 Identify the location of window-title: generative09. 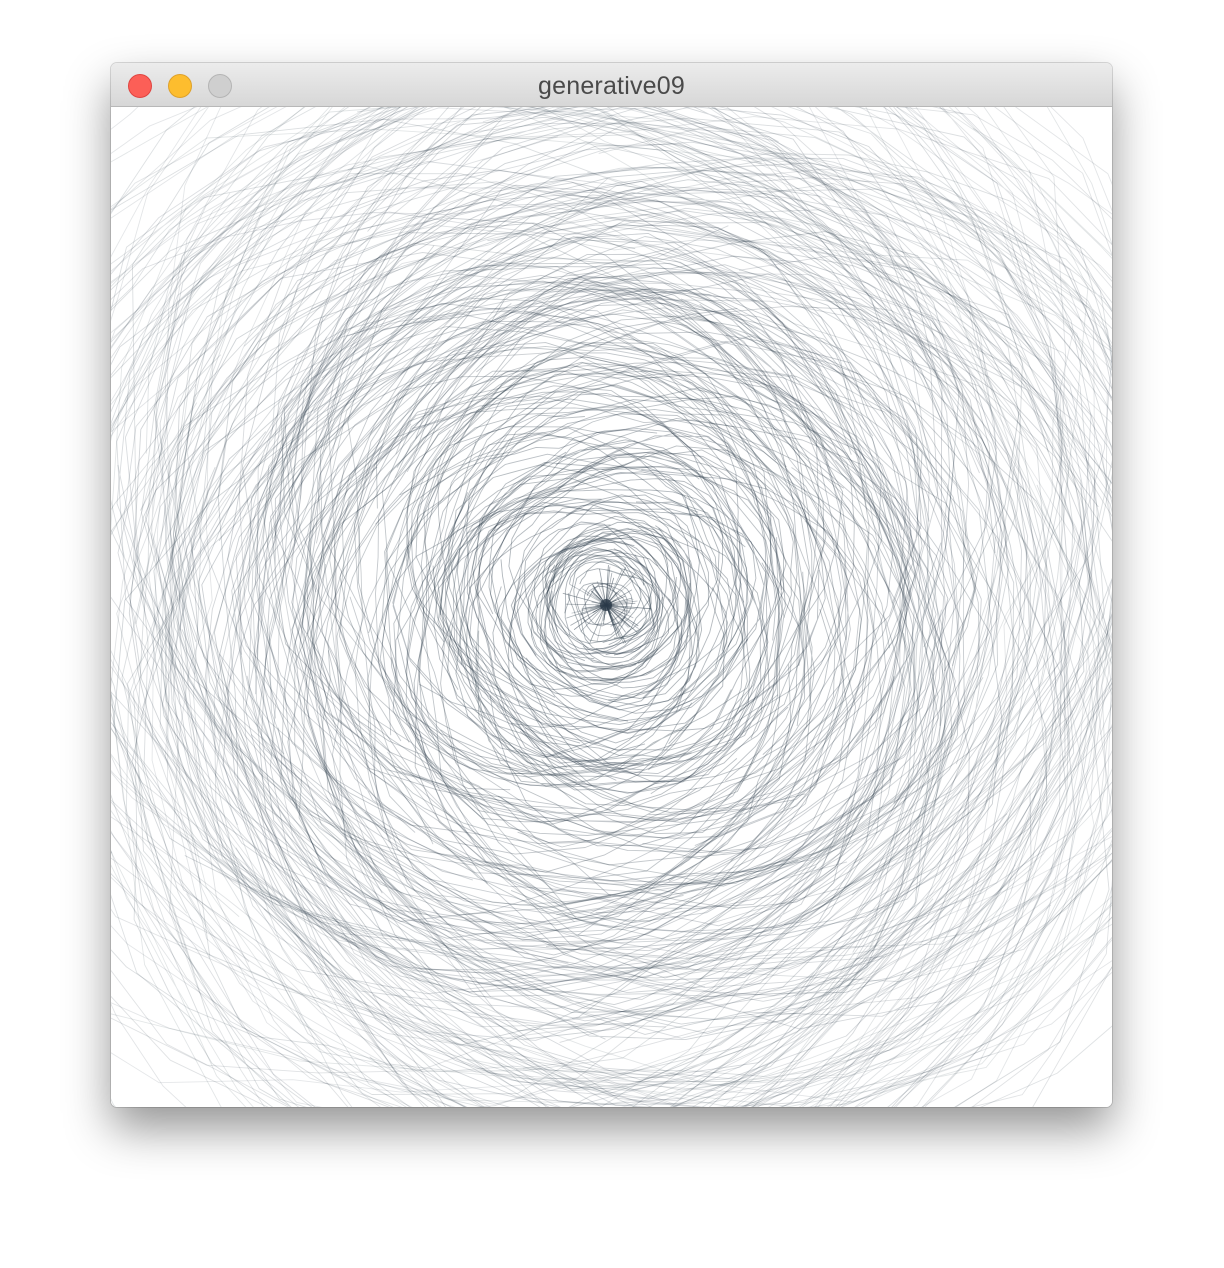
(611, 86).